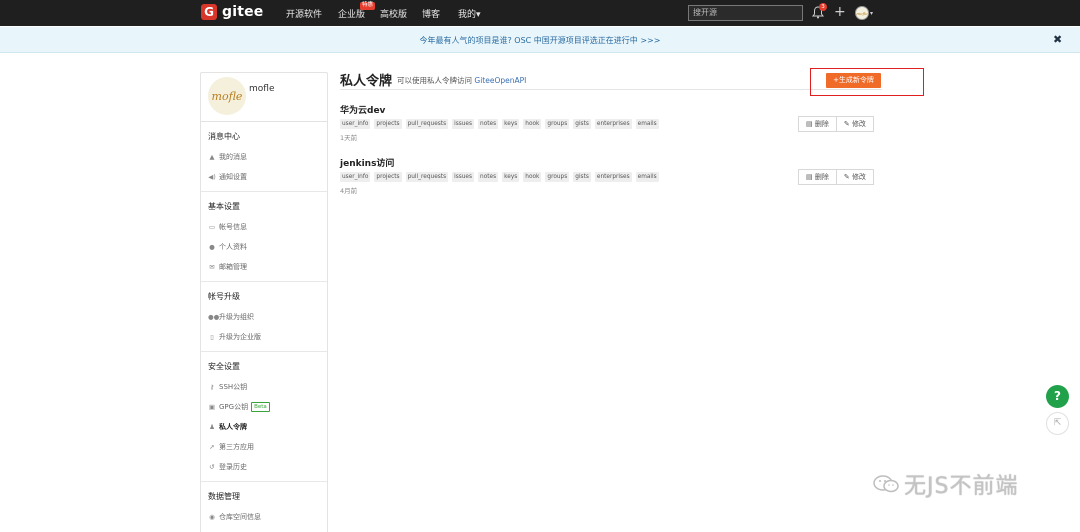  What do you see at coordinates (1057, 396) in the screenshot?
I see `help-button: ?` at bounding box center [1057, 396].